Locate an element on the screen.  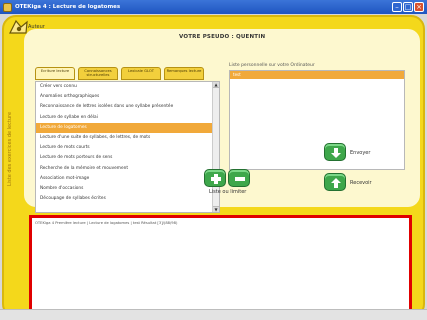
send-button is located at coordinates (335, 152).